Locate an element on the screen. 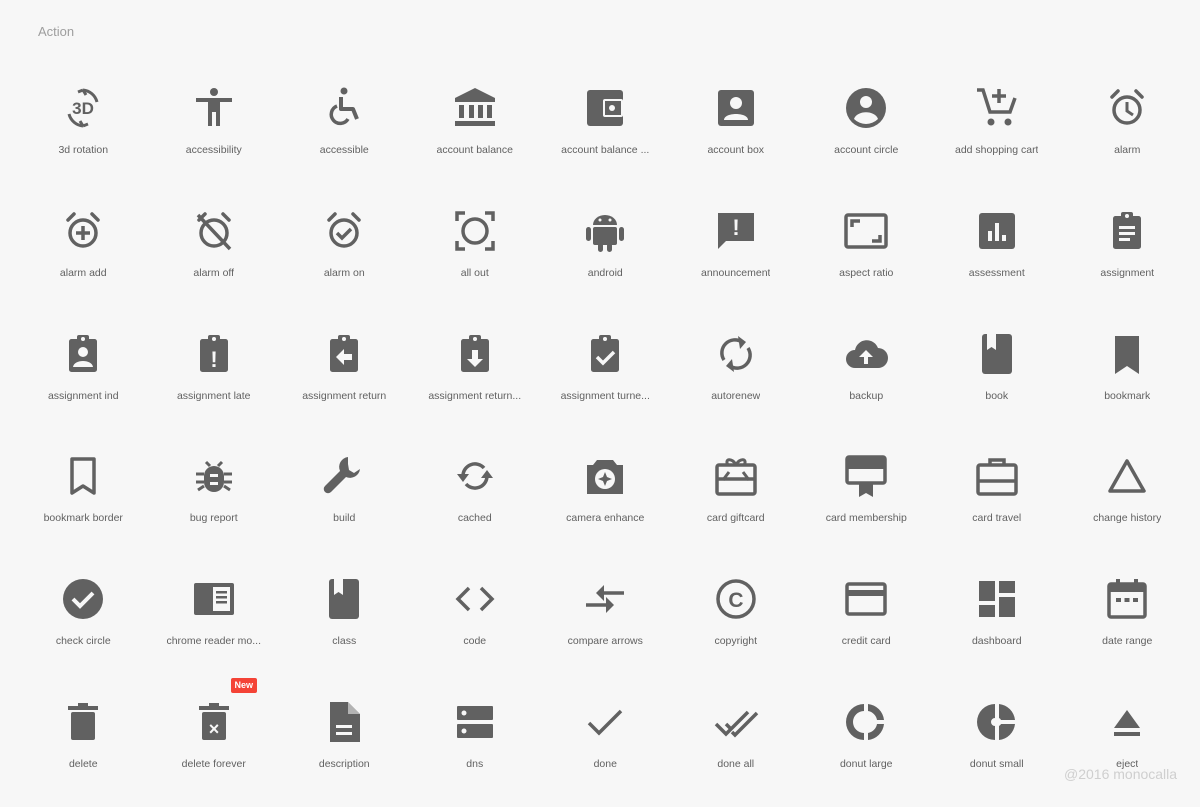 This screenshot has width=1200, height=807. icon-tile-alarm-off: alarm off is located at coordinates (214, 254).